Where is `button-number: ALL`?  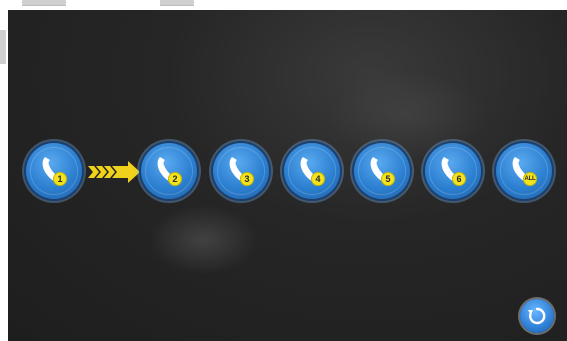 button-number: ALL is located at coordinates (530, 179).